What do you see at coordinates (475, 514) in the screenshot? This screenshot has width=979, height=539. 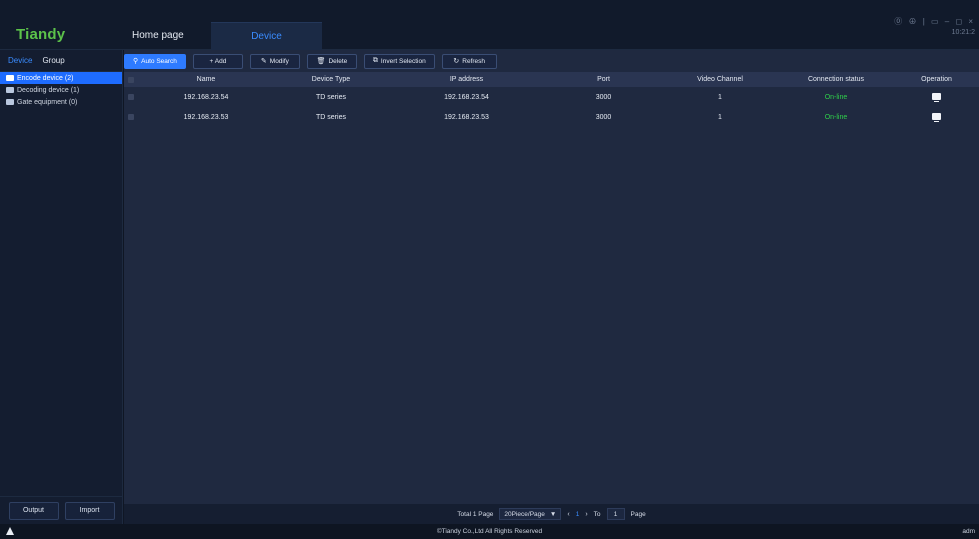 I see `total-pages: Total 1 Page` at bounding box center [475, 514].